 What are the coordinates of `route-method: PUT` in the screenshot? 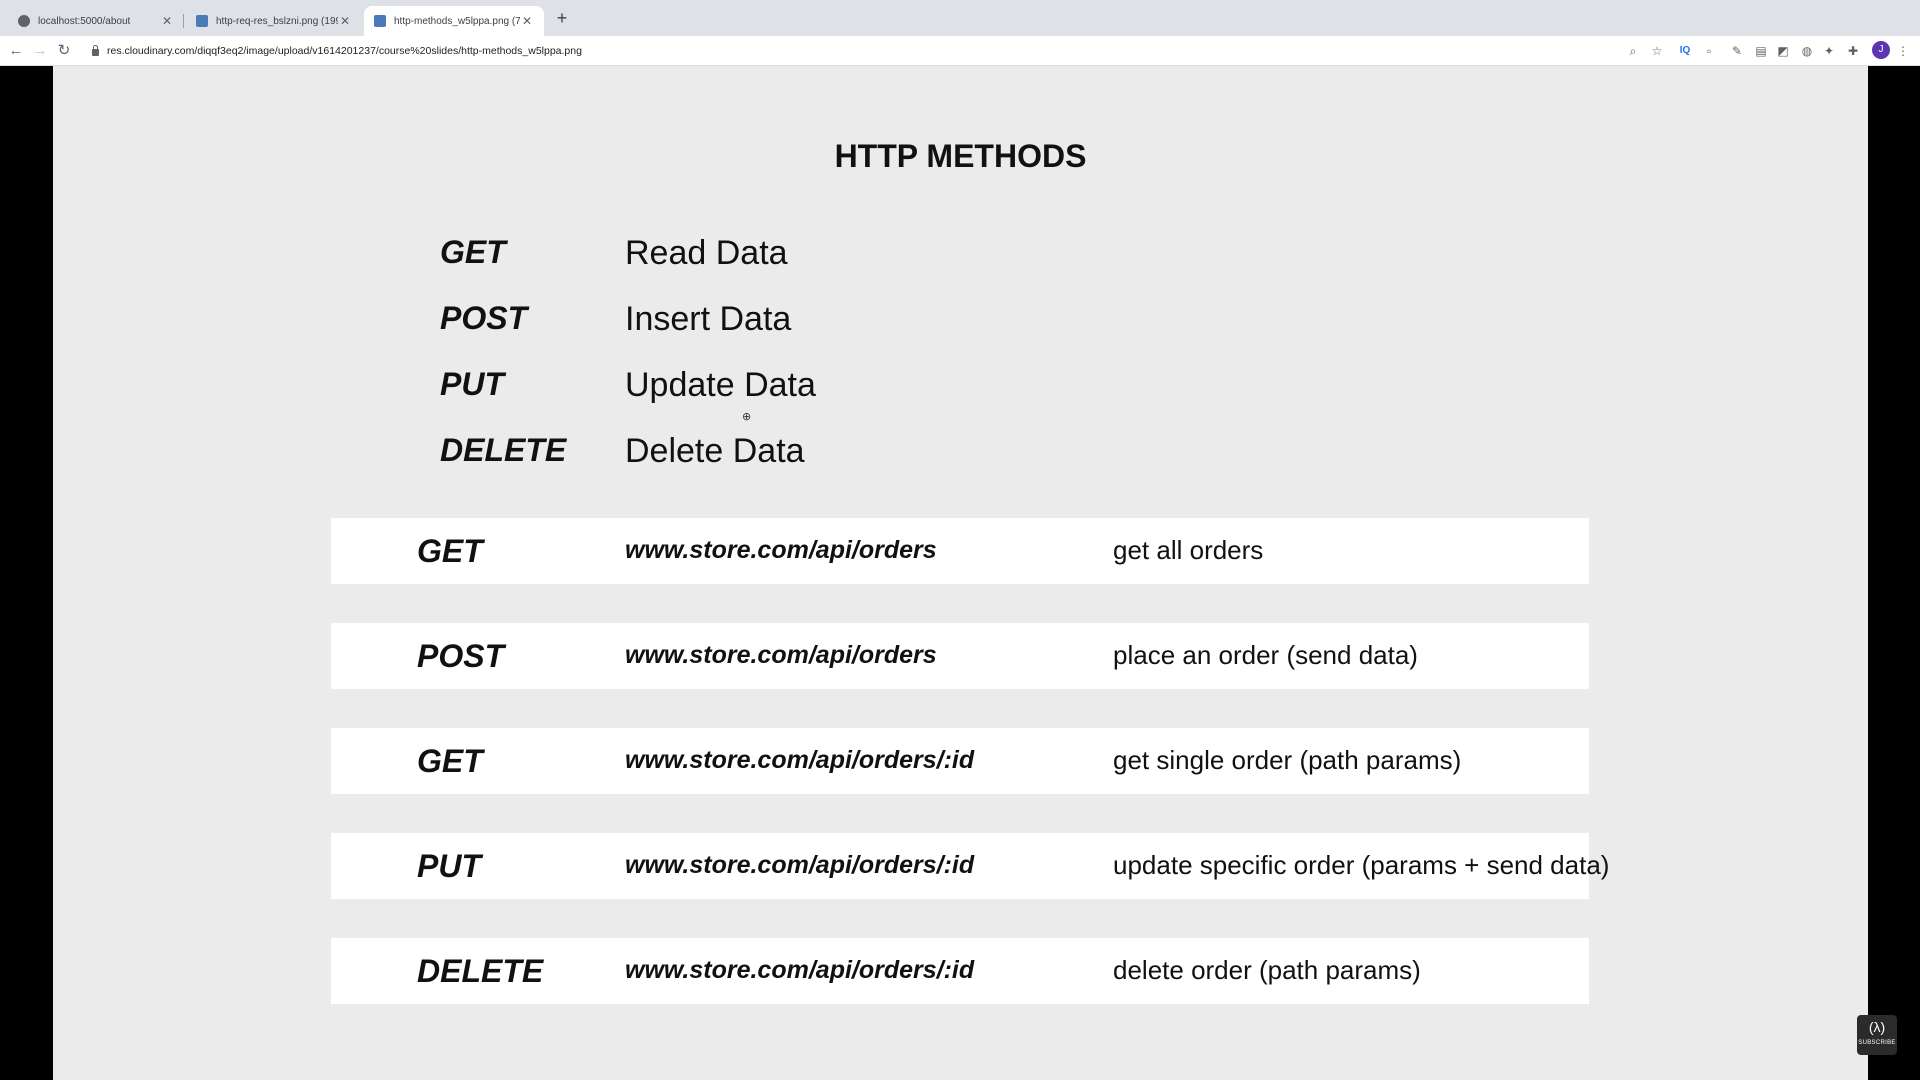 It's located at (449, 866).